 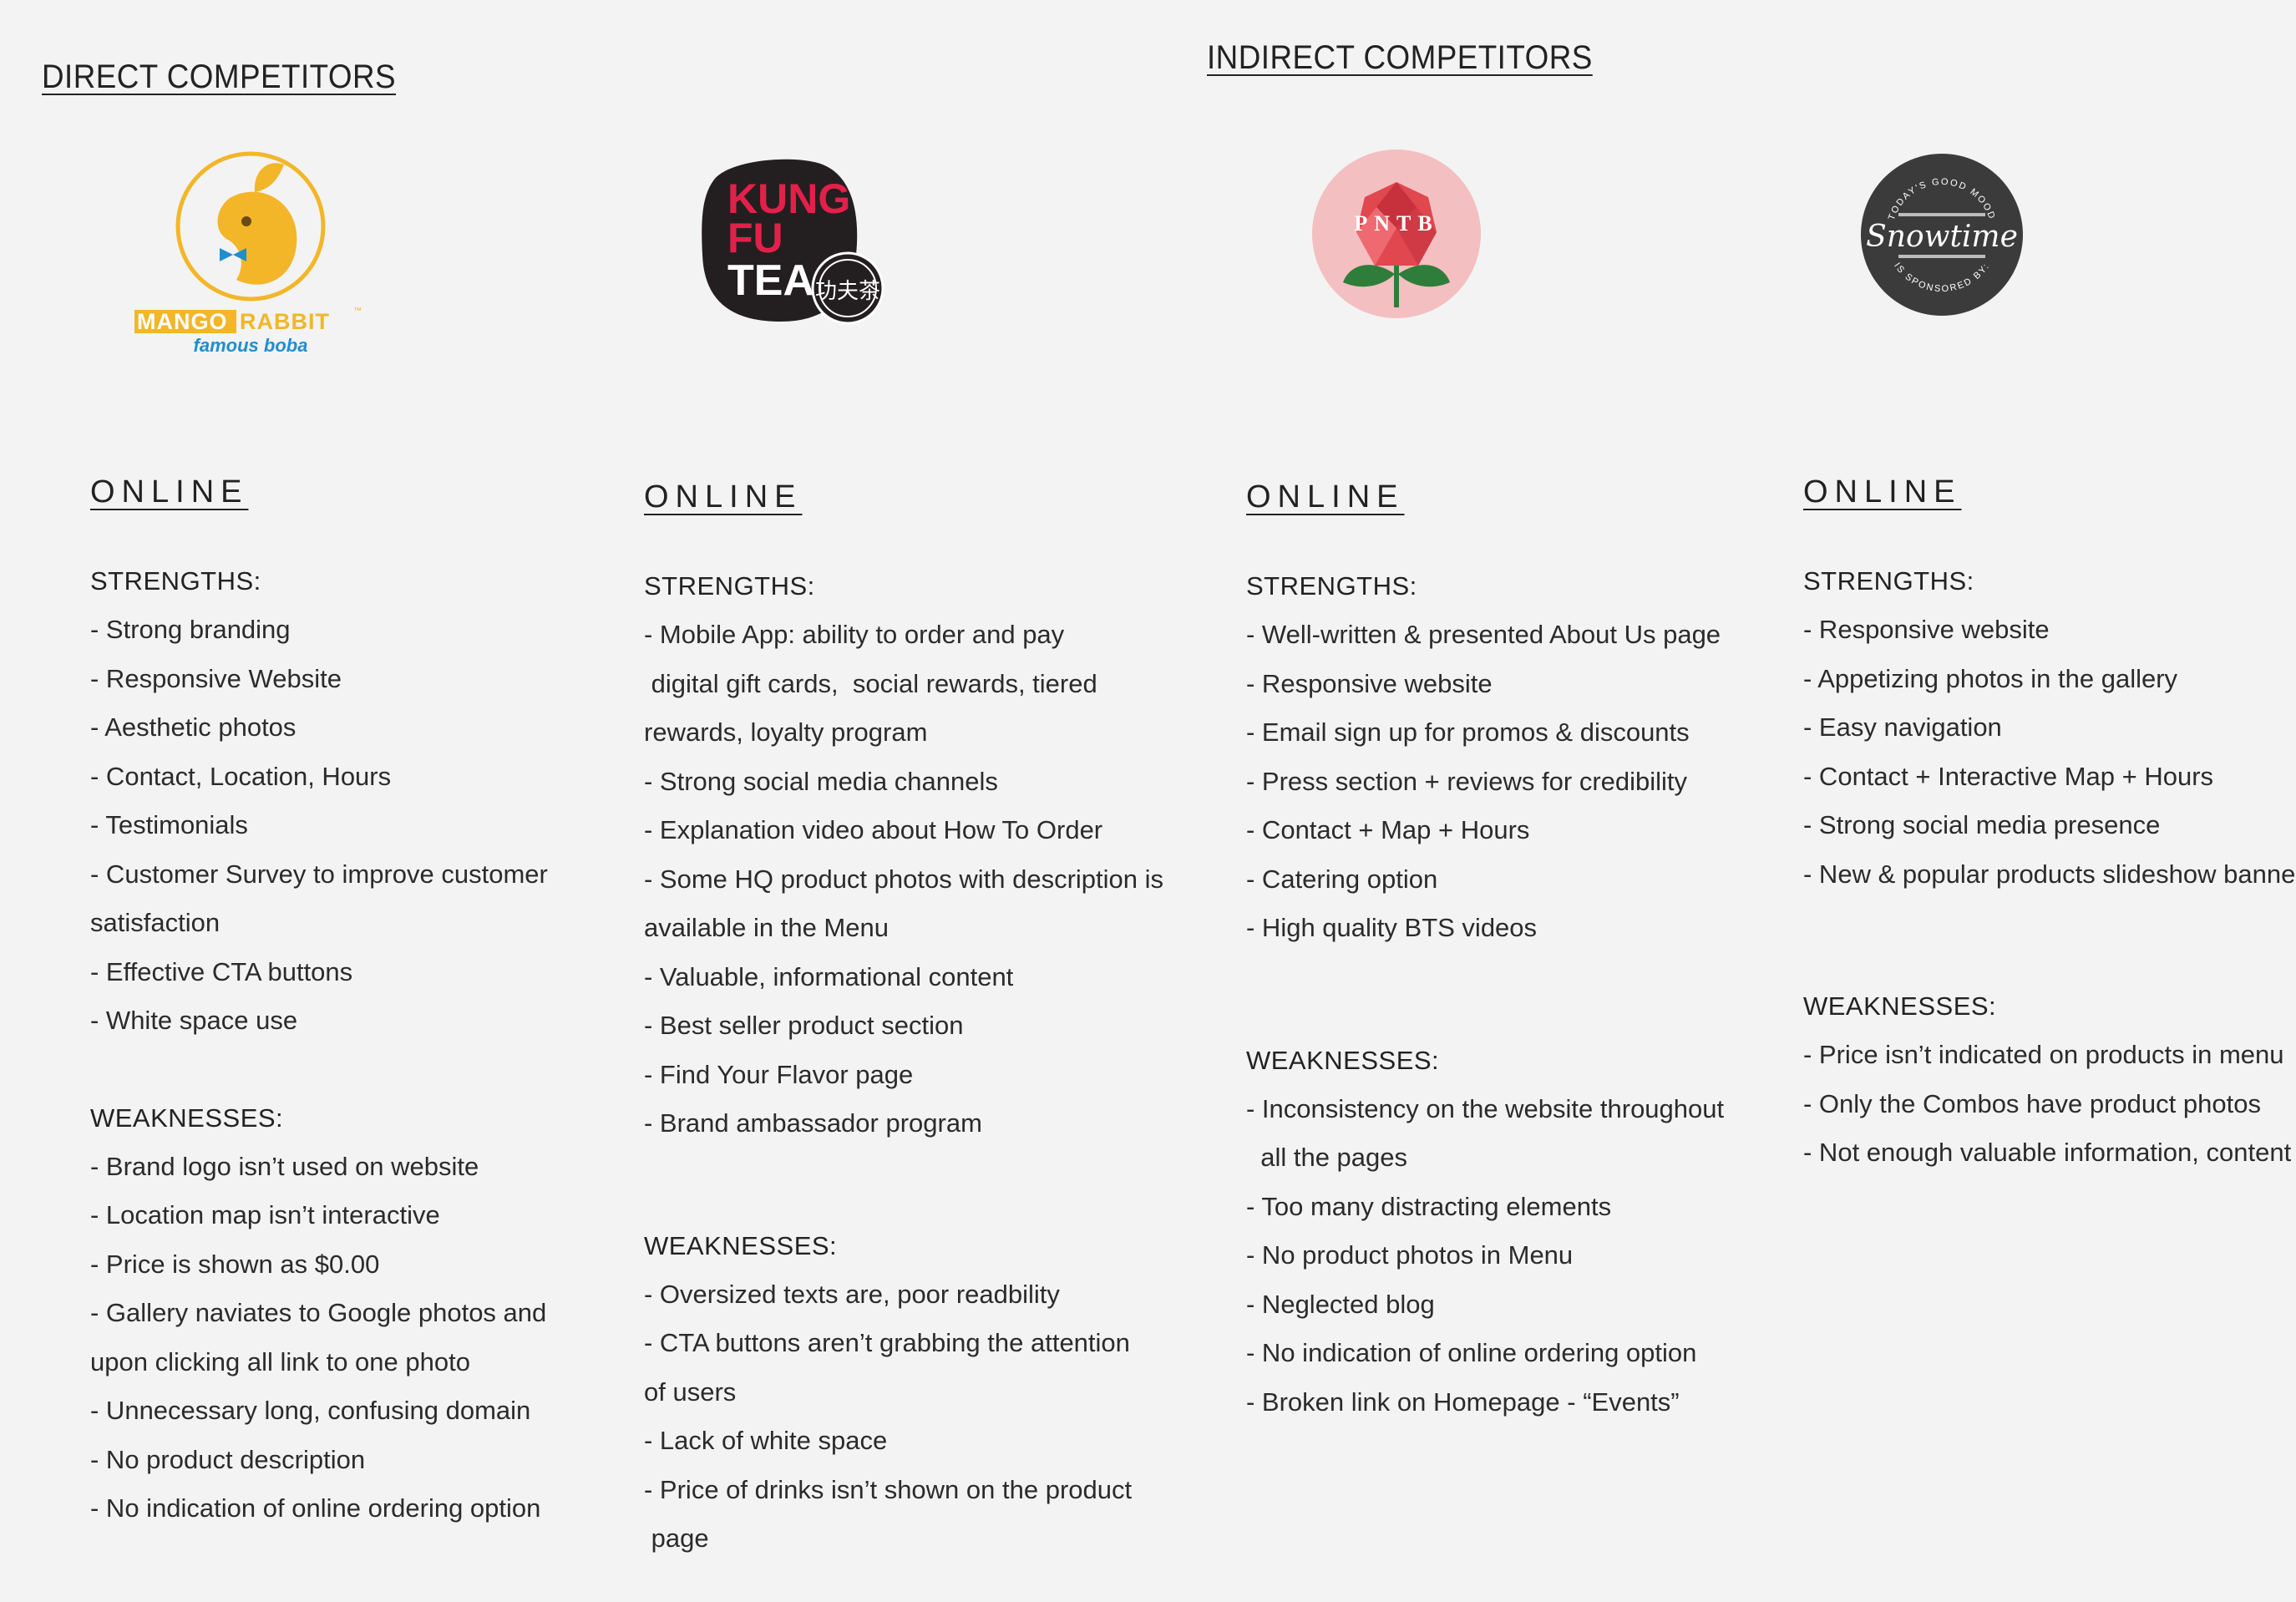 What do you see at coordinates (1388, 829) in the screenshot?
I see `strength-item: - Contact + Map + Hours` at bounding box center [1388, 829].